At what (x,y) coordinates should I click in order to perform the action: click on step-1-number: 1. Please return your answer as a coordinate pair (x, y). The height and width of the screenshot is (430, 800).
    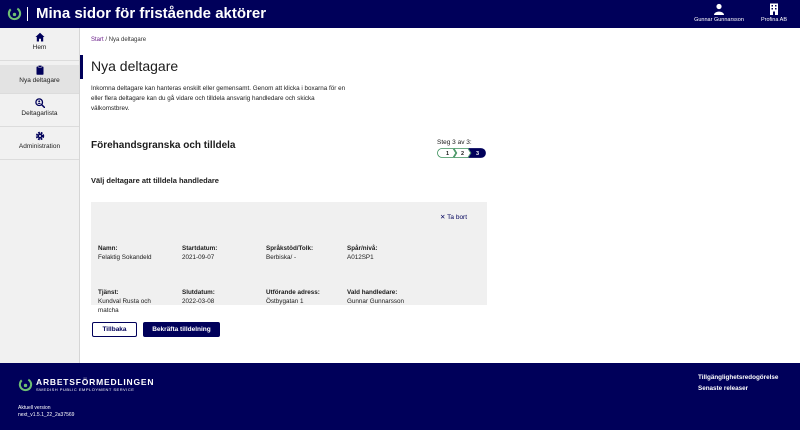
    Looking at the image, I should click on (447, 154).